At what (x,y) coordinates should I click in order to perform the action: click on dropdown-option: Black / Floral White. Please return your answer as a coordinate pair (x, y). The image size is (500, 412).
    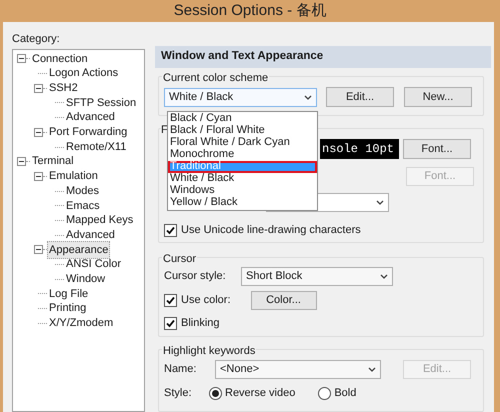
    Looking at the image, I should click on (242, 131).